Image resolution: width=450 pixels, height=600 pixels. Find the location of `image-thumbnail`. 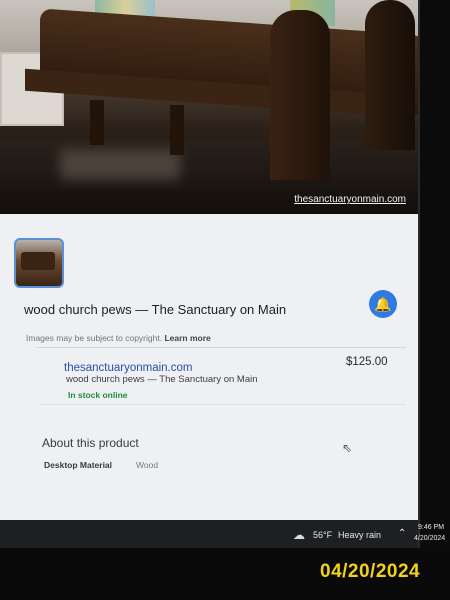

image-thumbnail is located at coordinates (39, 263).